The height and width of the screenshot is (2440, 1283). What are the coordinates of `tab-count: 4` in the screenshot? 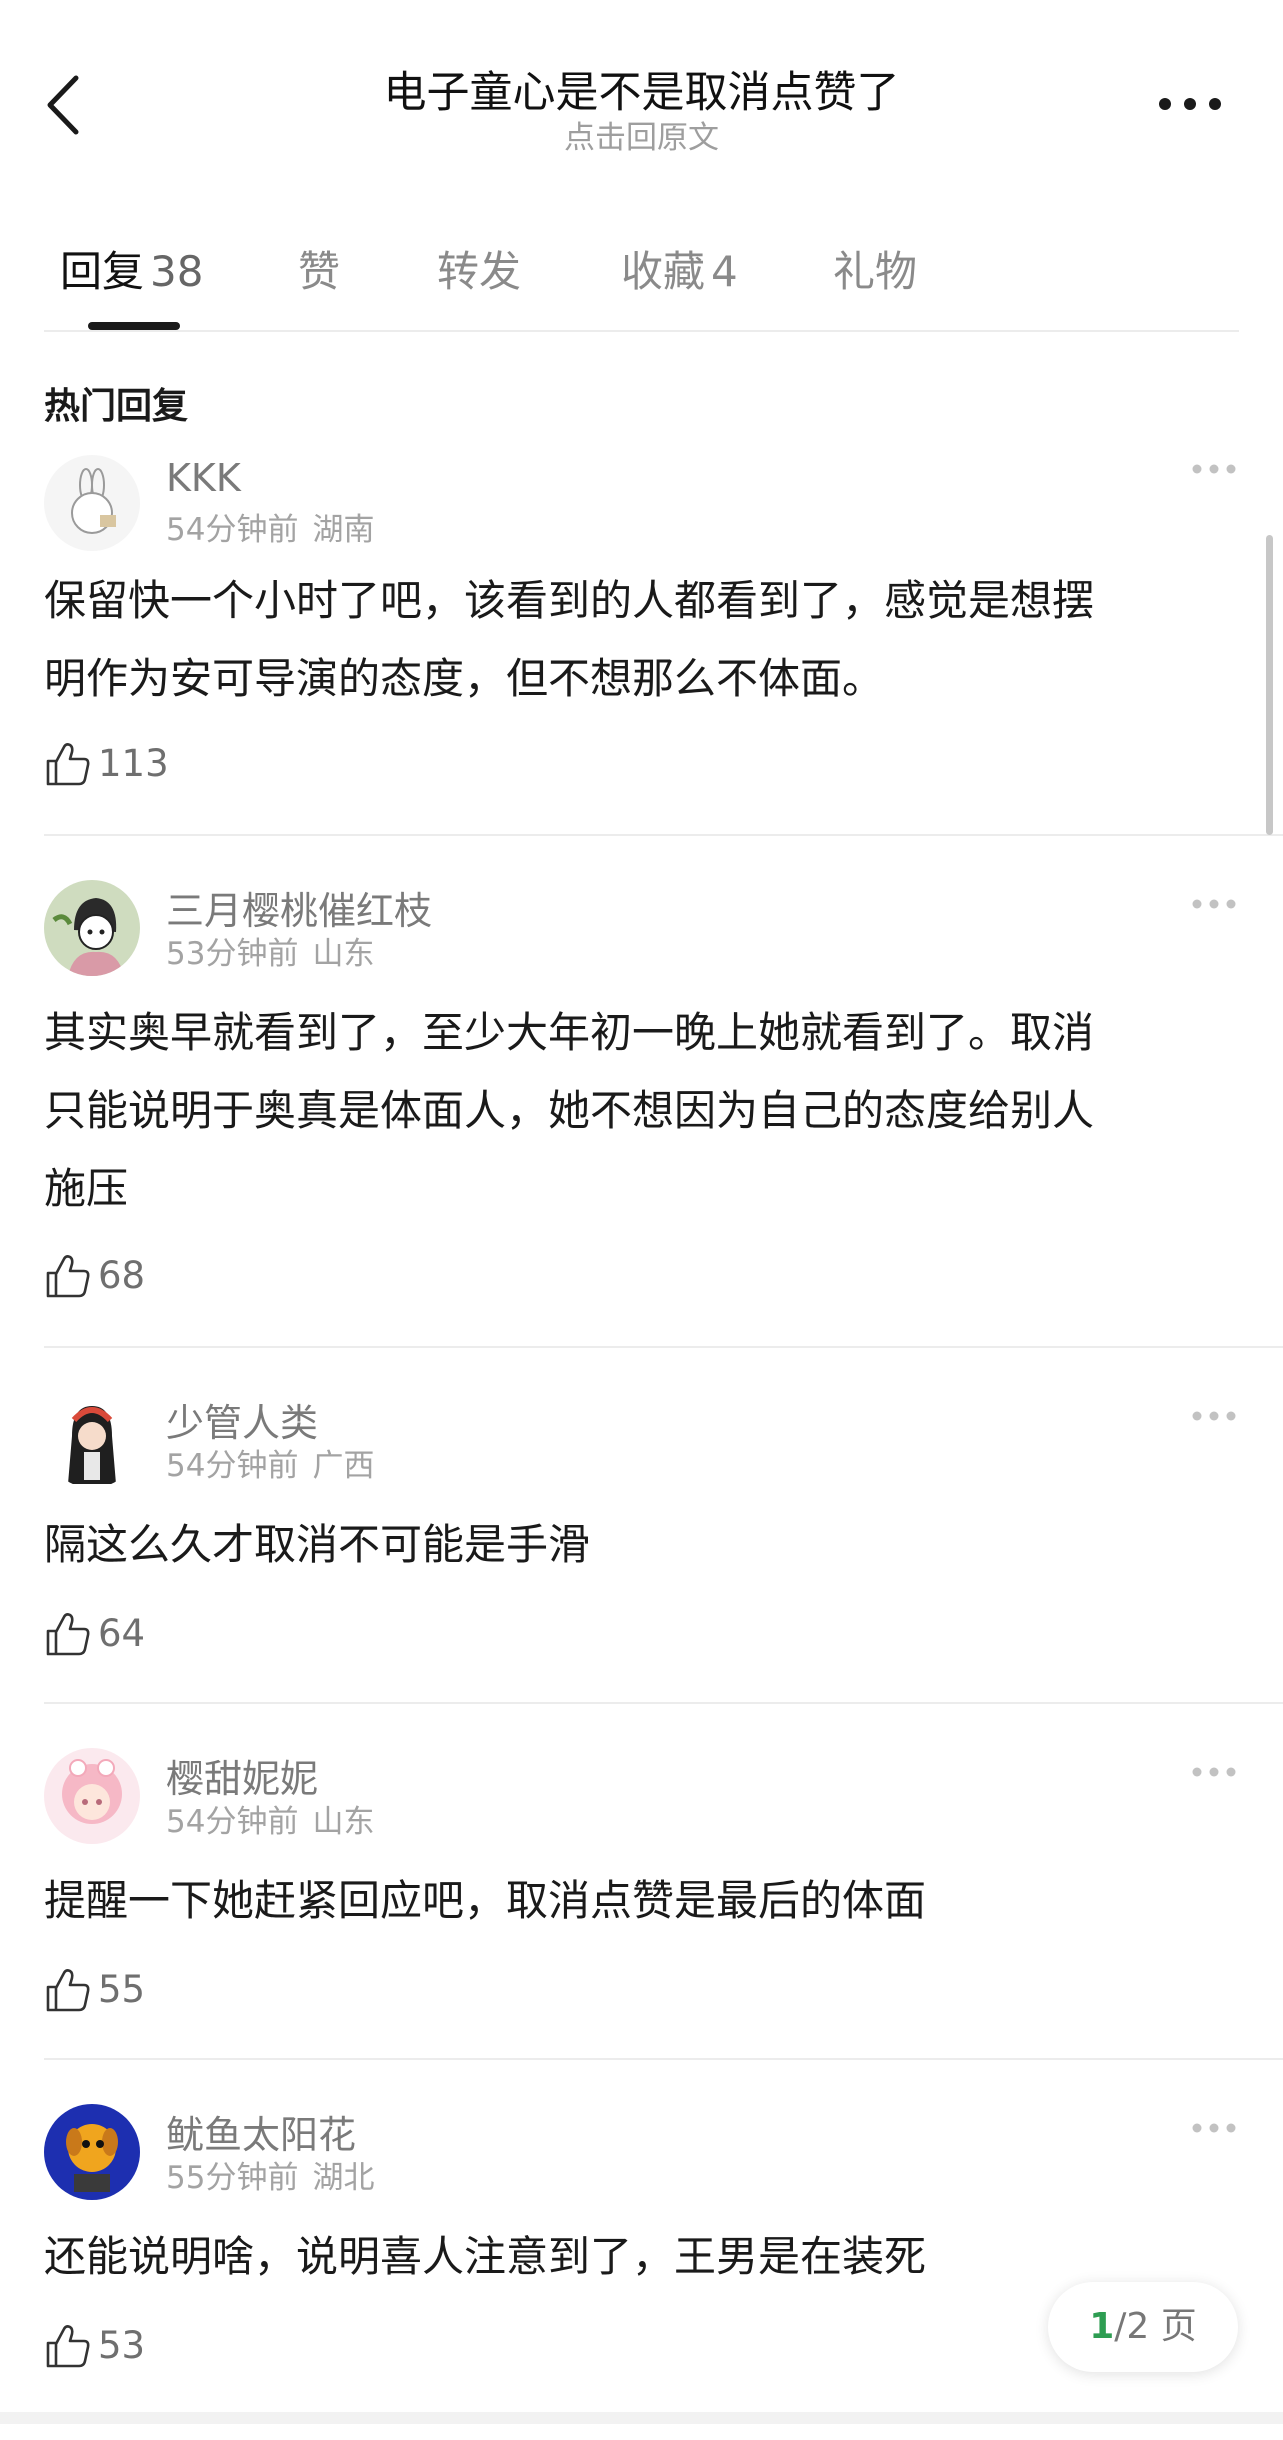 It's located at (724, 271).